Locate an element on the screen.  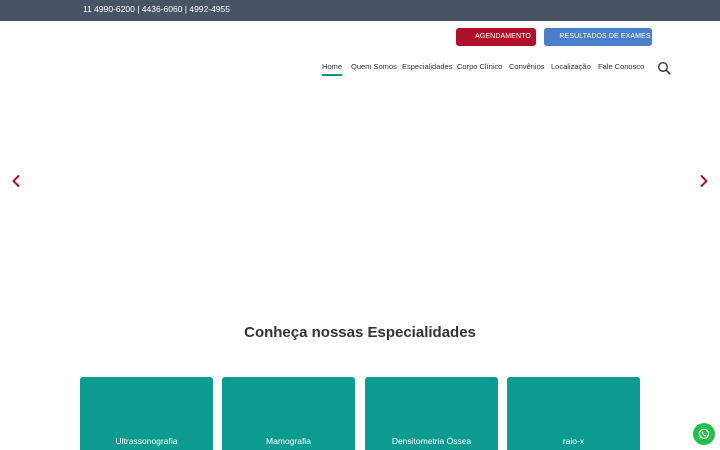
top-bar: 11 4990-6200 | 4436-6060 | 4992-4955 is located at coordinates (360, 10).